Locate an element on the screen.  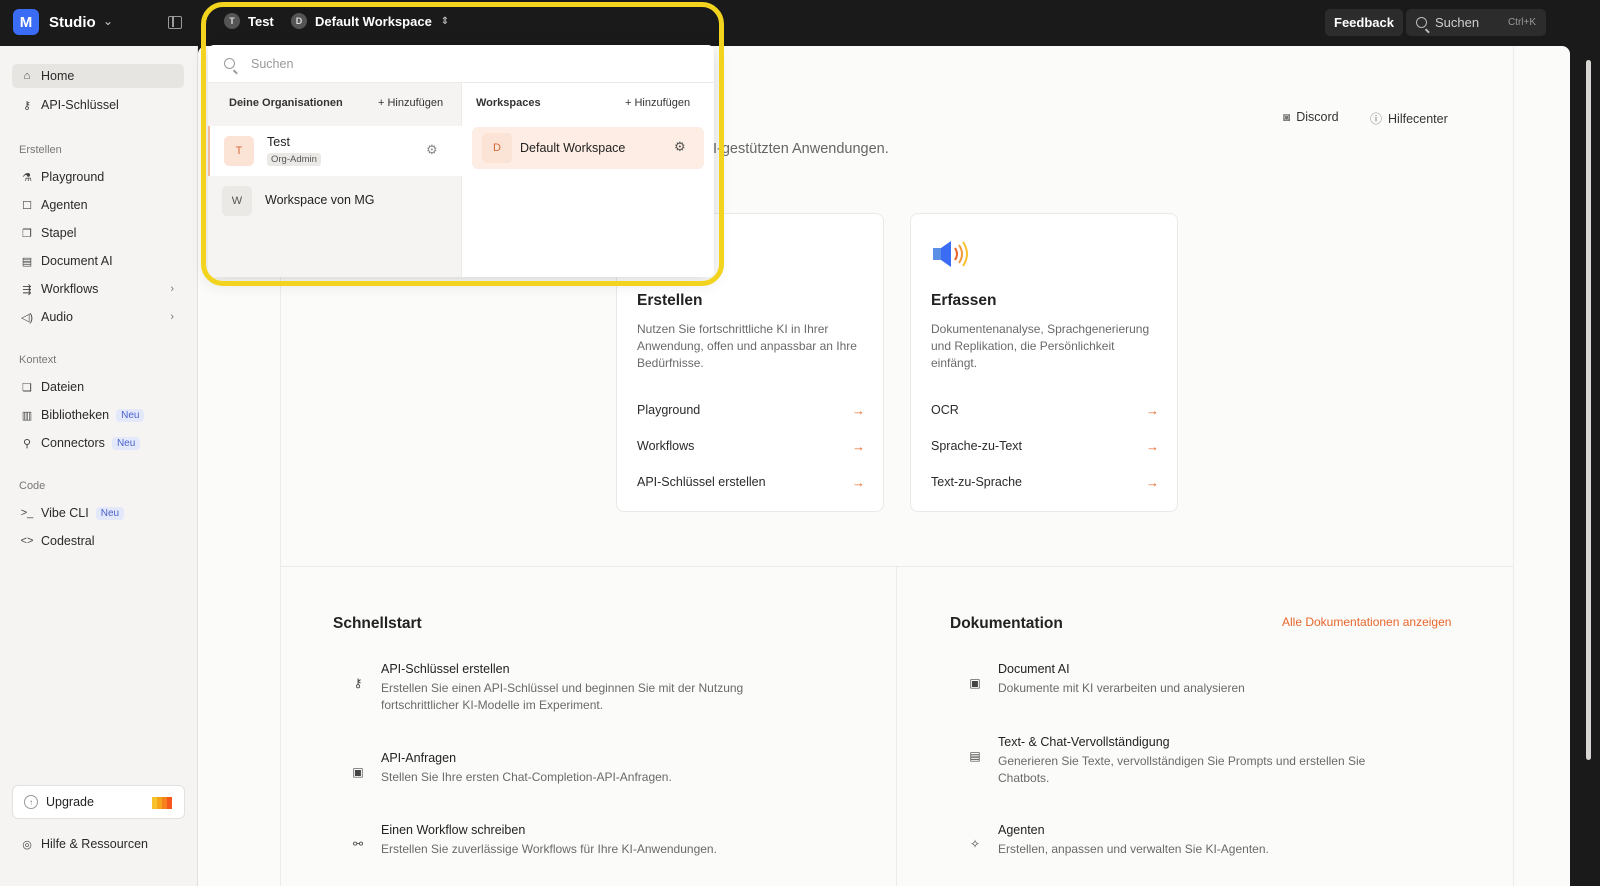
card-link-playground: Playground → is located at coordinates (751, 410).